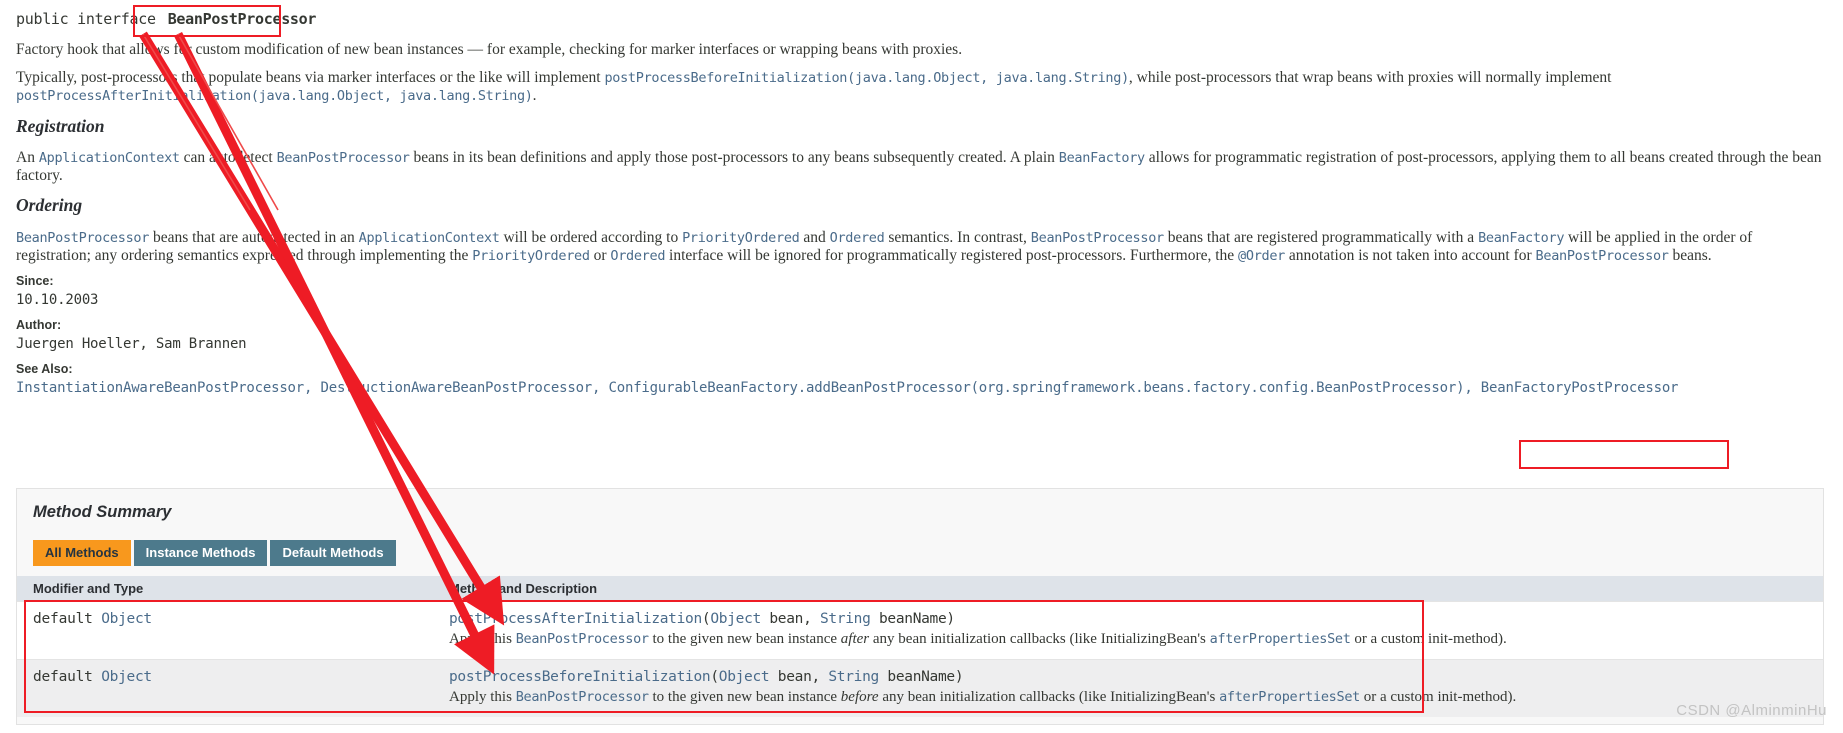  What do you see at coordinates (83, 238) in the screenshot?
I see `ord-code-1: BeanPostProcessor` at bounding box center [83, 238].